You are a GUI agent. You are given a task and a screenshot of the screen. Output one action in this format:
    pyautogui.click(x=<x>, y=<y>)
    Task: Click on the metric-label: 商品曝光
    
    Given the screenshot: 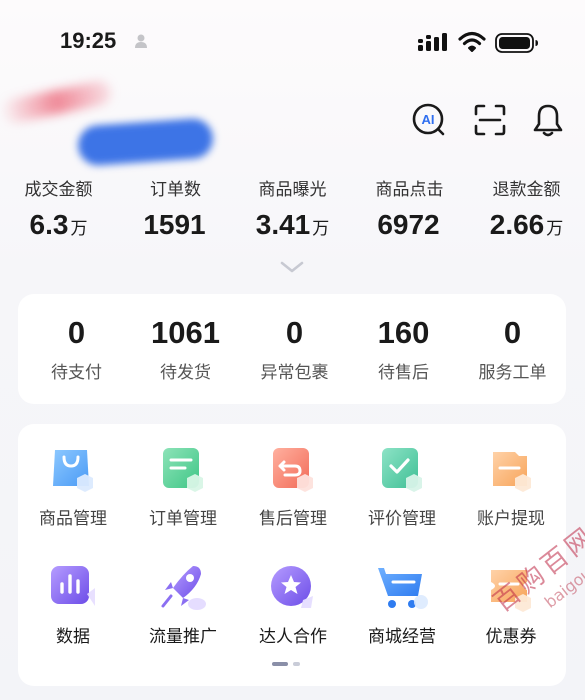 What is the action you would take?
    pyautogui.click(x=292, y=190)
    